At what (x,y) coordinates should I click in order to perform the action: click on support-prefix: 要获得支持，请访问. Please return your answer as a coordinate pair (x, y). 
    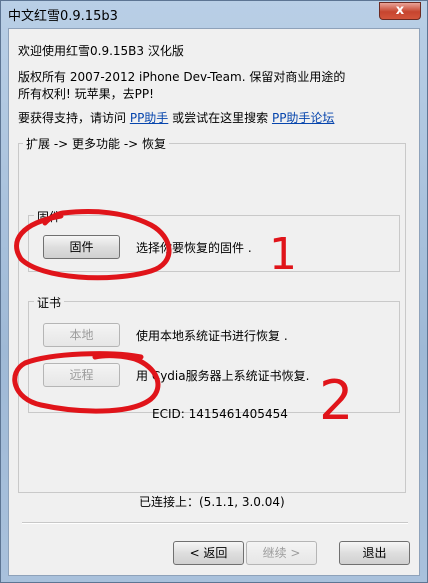
    Looking at the image, I should click on (74, 118).